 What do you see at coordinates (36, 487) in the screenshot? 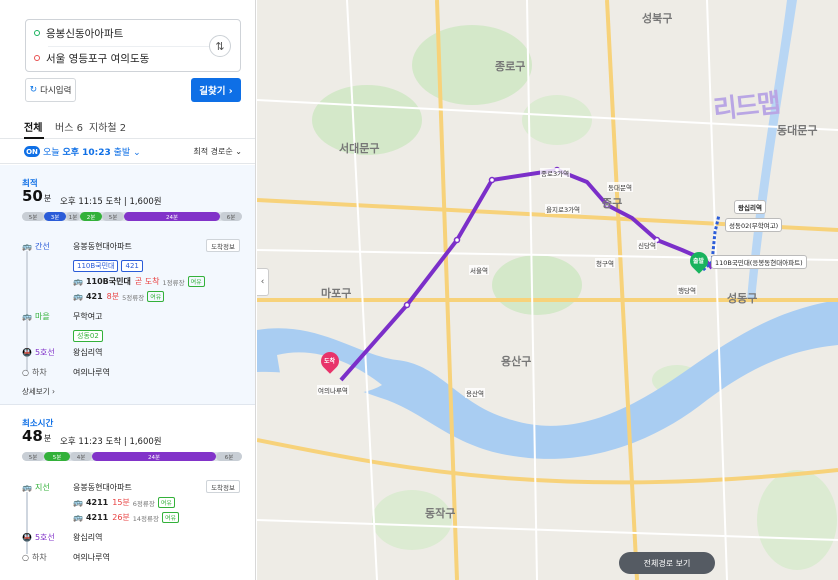
I see `leg-mode: 🚌 지선` at bounding box center [36, 487].